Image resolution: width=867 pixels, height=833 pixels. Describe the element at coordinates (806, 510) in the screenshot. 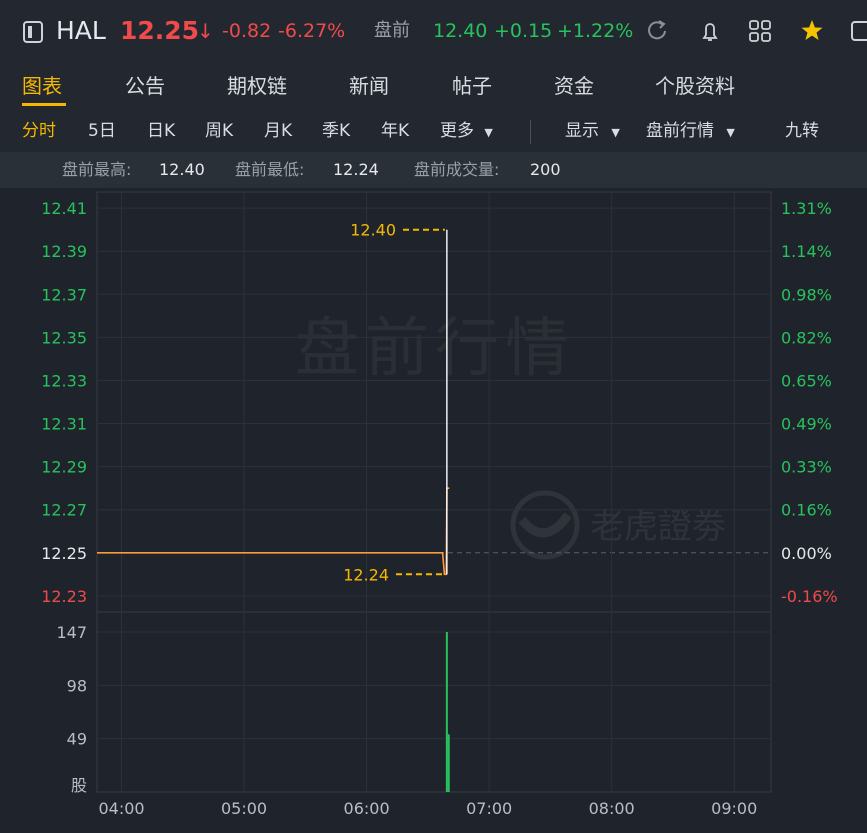

I see `percent-tick-label: 0.16%` at that location.